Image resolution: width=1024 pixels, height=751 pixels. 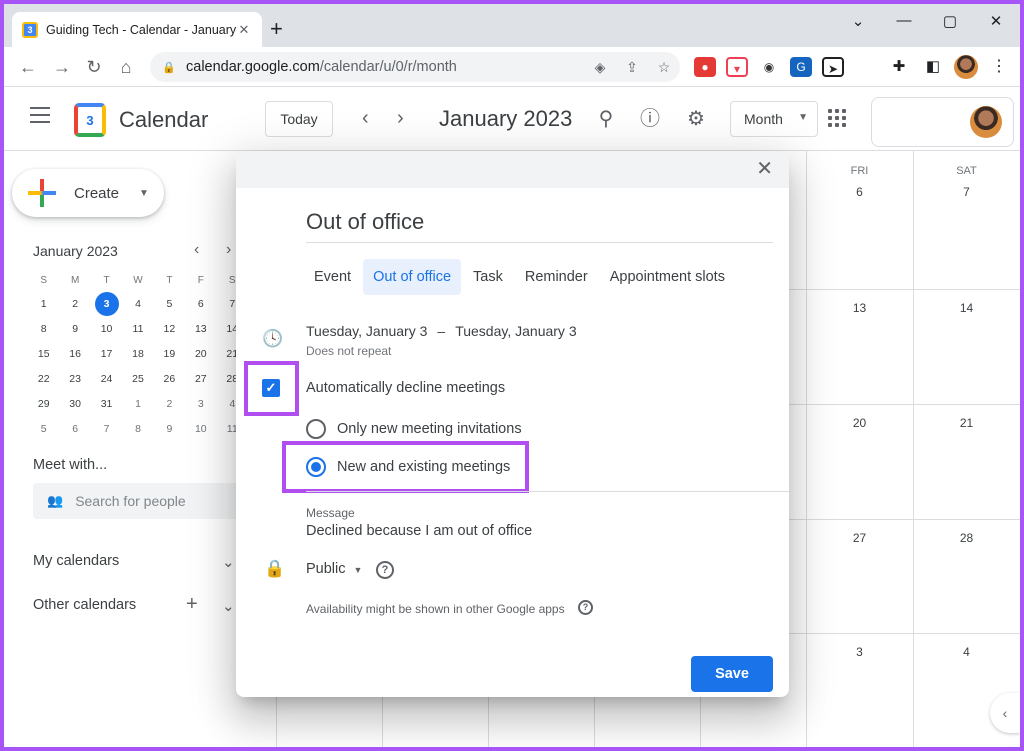 What do you see at coordinates (515, 331) in the screenshot?
I see `end-date: Tuesday, January 3` at bounding box center [515, 331].